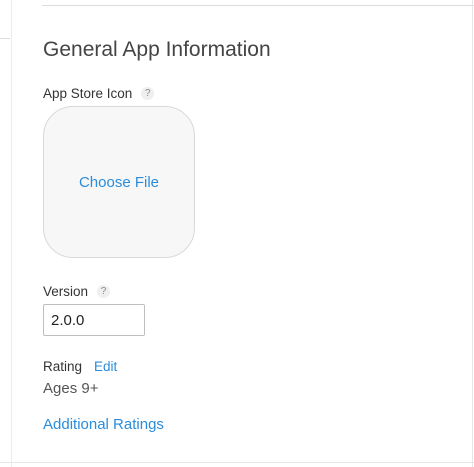  I want to click on section-title: General App Information, so click(157, 49).